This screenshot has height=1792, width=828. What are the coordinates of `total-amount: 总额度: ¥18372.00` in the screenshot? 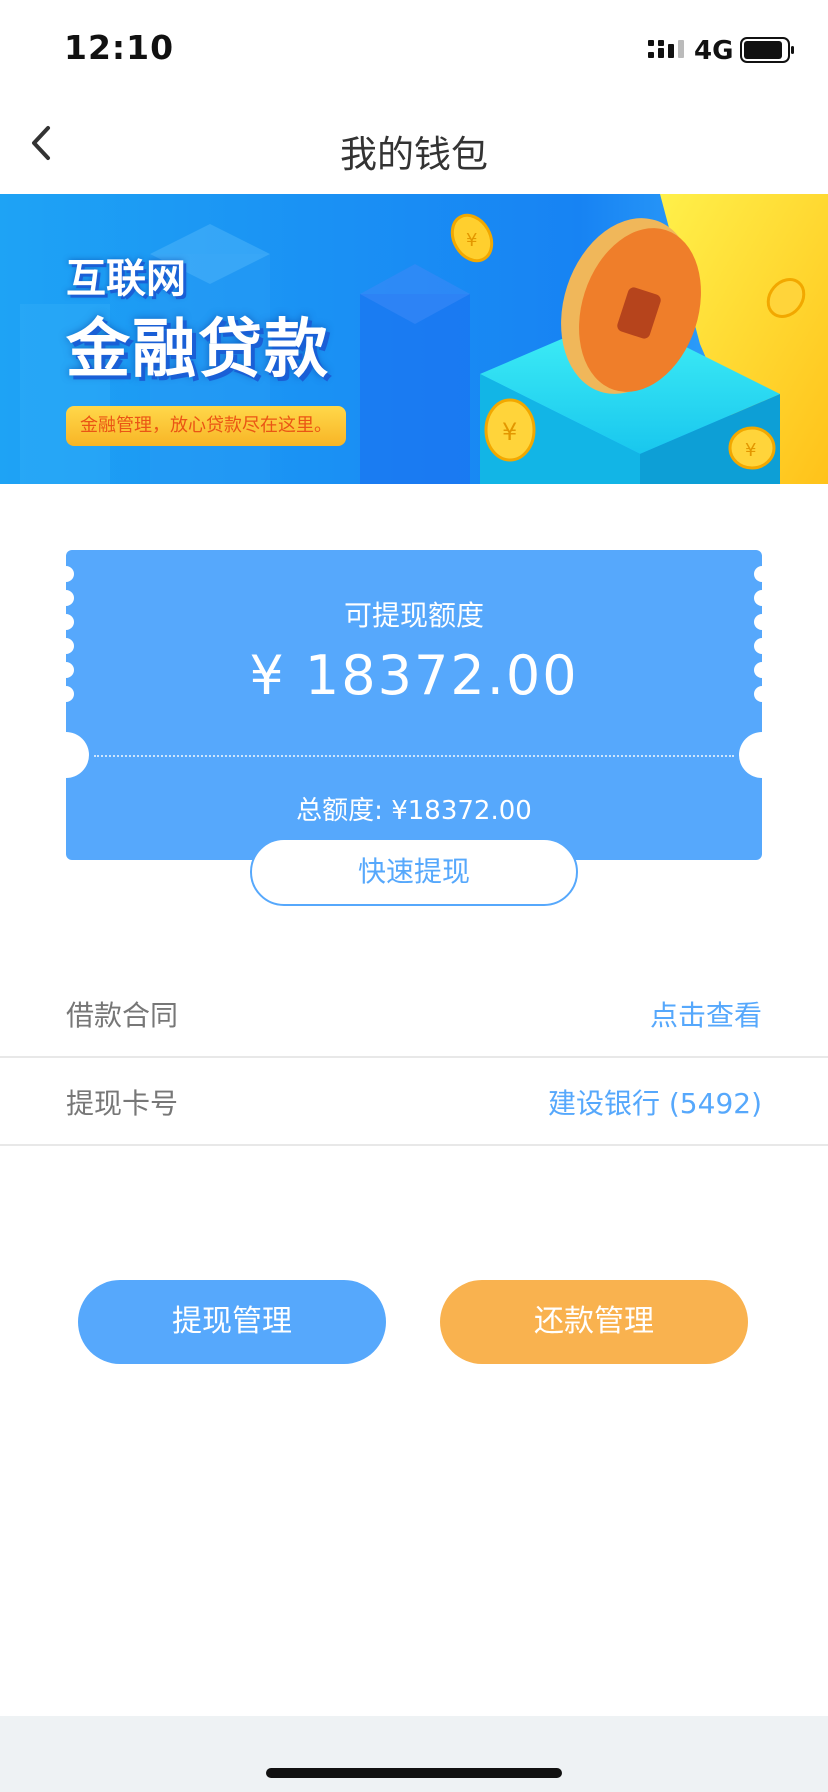 It's located at (414, 811).